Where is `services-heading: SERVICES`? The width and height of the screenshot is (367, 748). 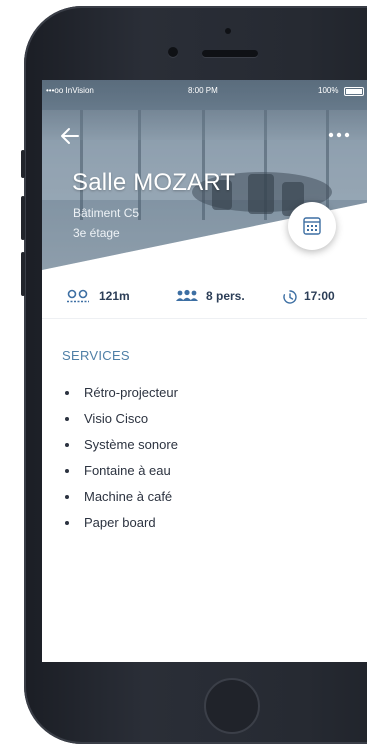
services-heading: SERVICES is located at coordinates (96, 355).